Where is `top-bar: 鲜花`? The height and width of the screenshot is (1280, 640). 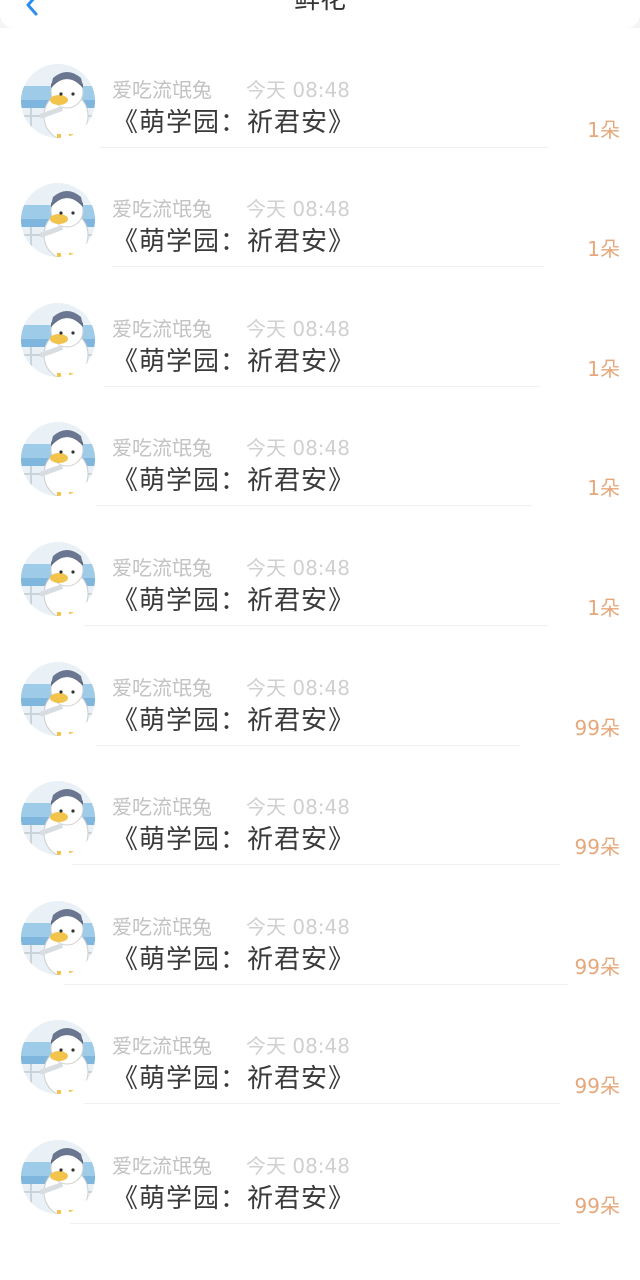 top-bar: 鲜花 is located at coordinates (320, 14).